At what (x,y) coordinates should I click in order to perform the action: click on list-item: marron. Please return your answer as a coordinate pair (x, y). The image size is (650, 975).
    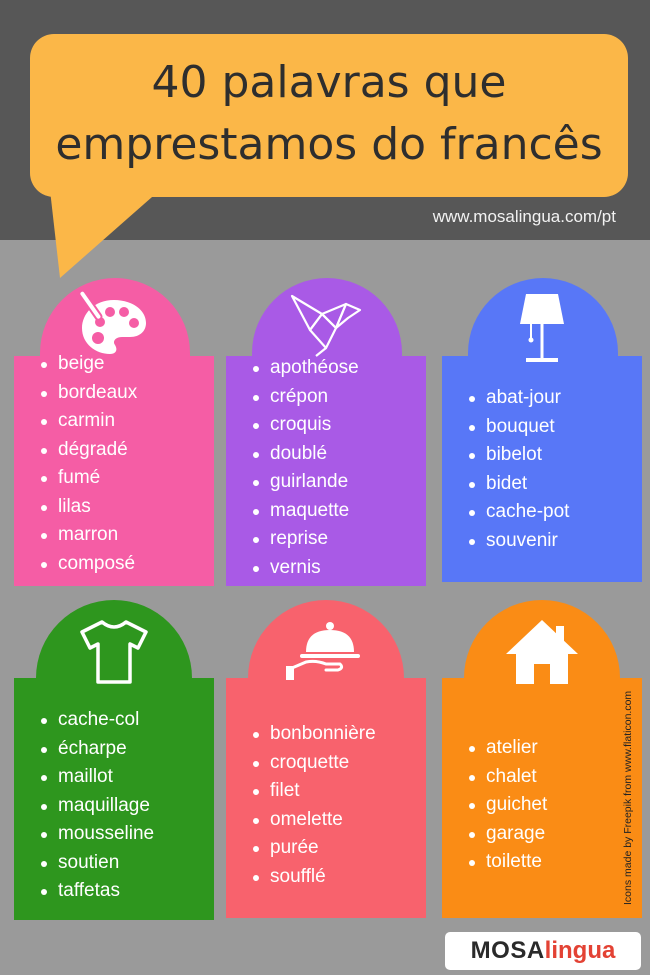
    Looking at the image, I should click on (127, 535).